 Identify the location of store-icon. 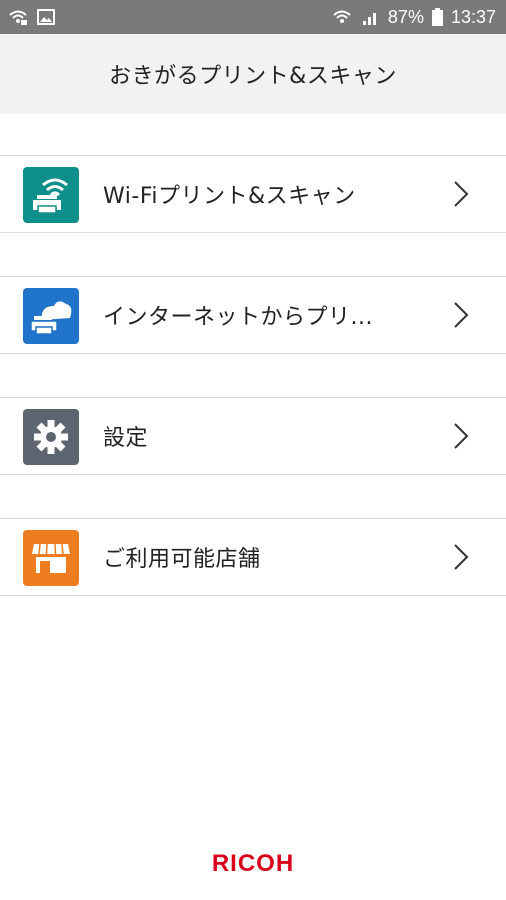
(51, 558).